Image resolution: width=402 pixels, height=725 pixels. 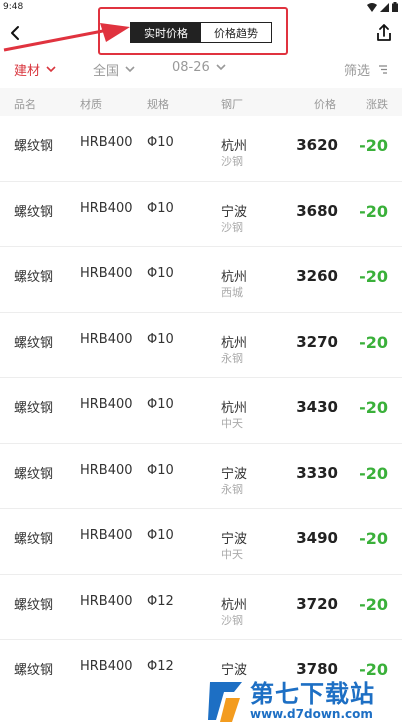 I want to click on row-price: 3330, so click(x=317, y=472).